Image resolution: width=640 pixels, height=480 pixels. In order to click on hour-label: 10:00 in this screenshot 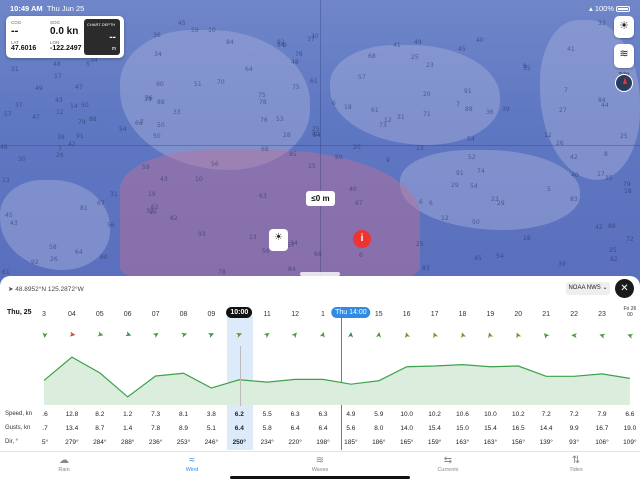, I will do `click(239, 312)`.